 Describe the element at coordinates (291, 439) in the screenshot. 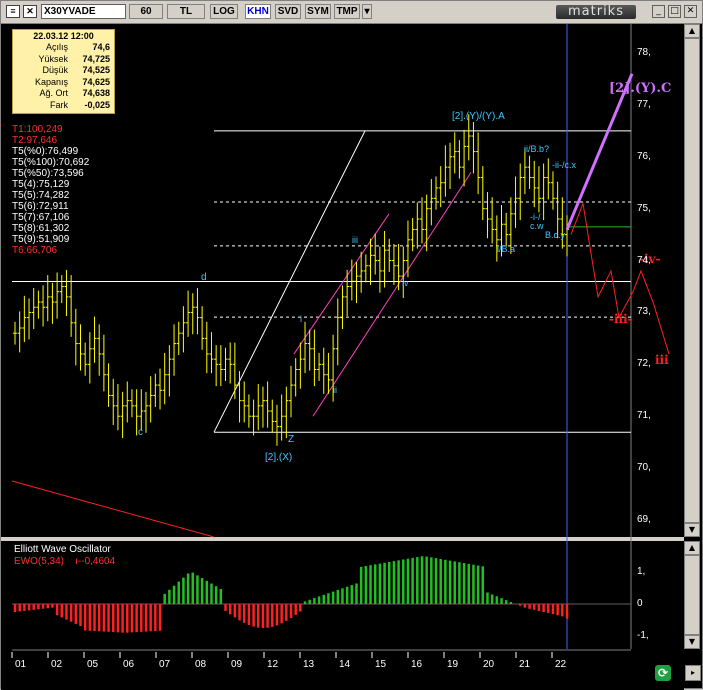

I see `wave-label: Z` at that location.